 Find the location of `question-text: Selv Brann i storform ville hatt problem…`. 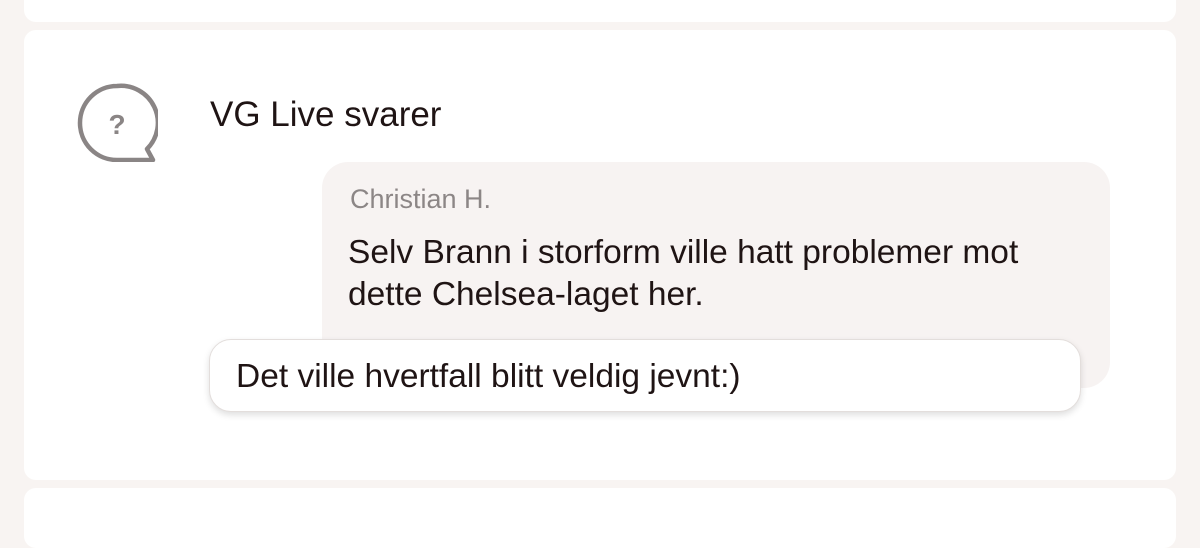

question-text: Selv Brann i storform ville hatt problem… is located at coordinates (683, 273).